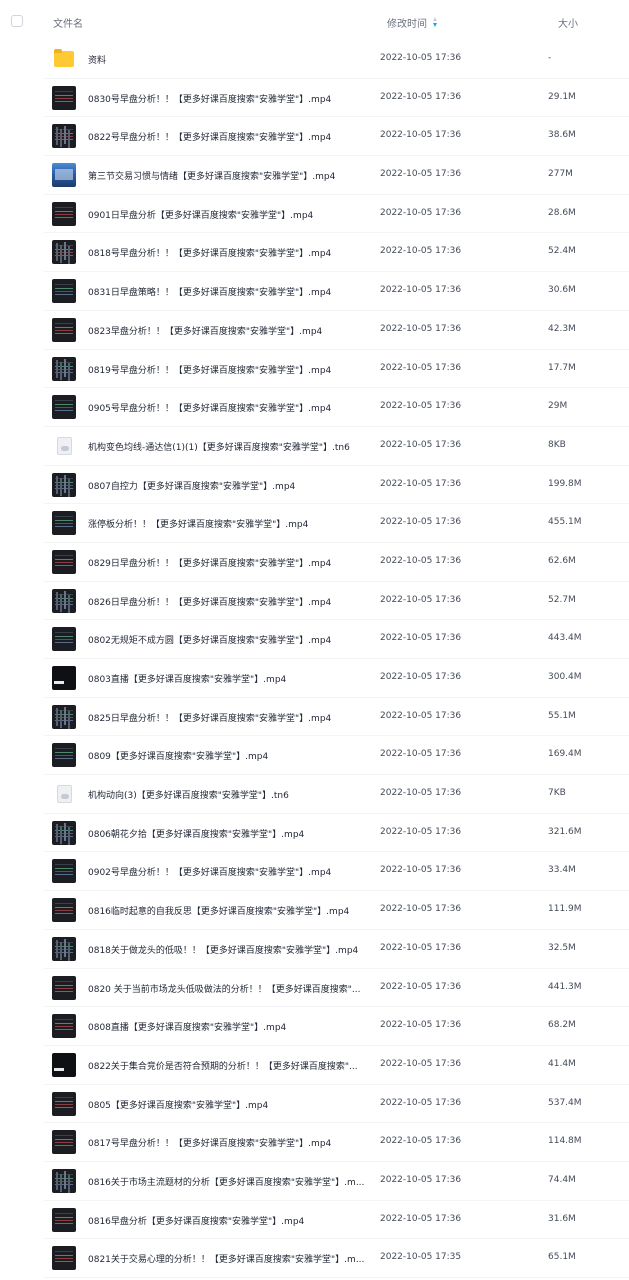  I want to click on file-name: 涨停板分析！！【更多好课百度搜索"安雅学堂"】.mp4, so click(233, 523).